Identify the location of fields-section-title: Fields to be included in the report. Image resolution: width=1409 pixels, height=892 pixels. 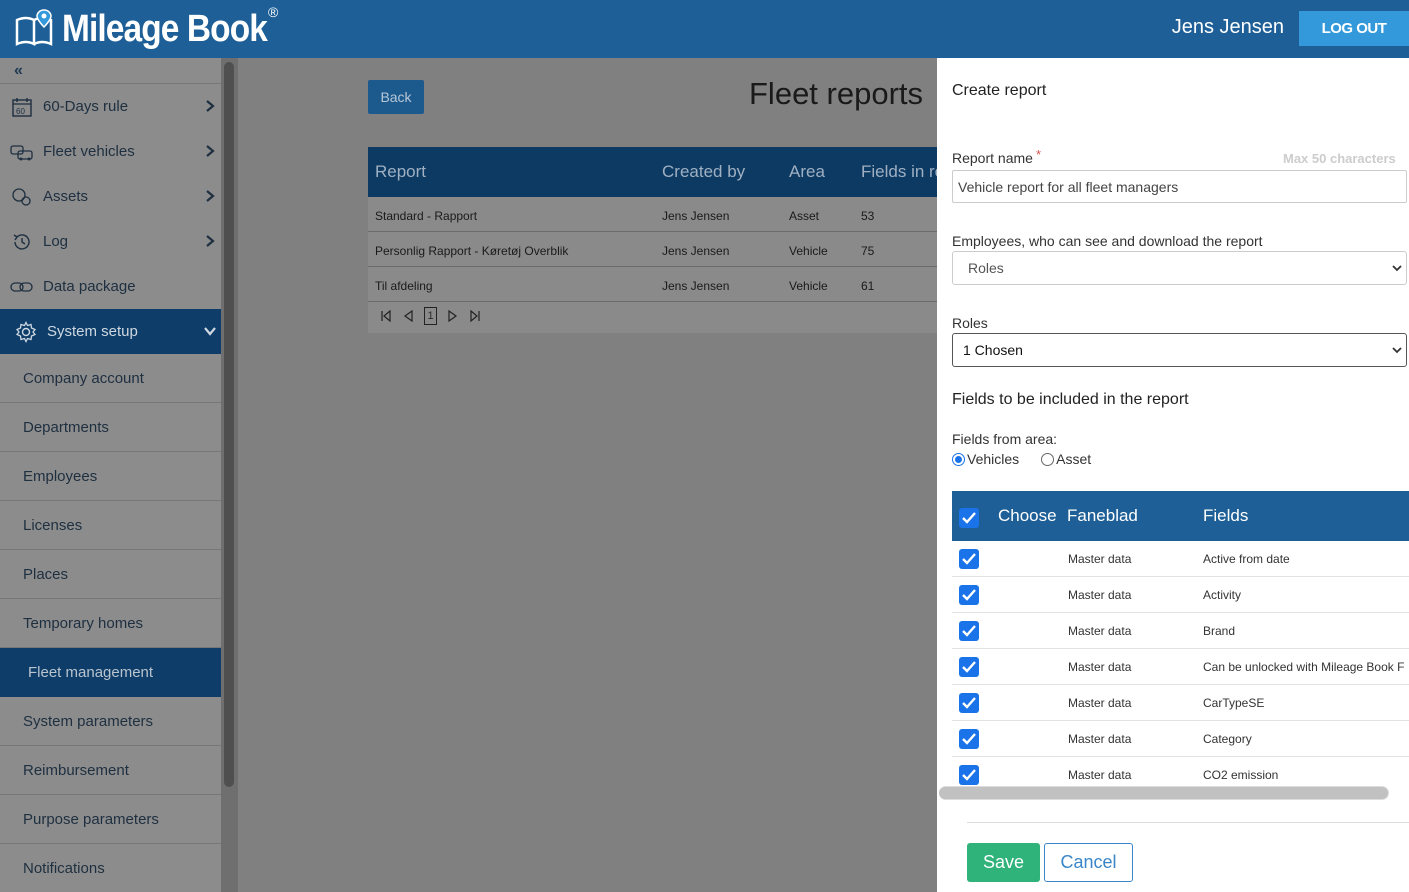
(1070, 399).